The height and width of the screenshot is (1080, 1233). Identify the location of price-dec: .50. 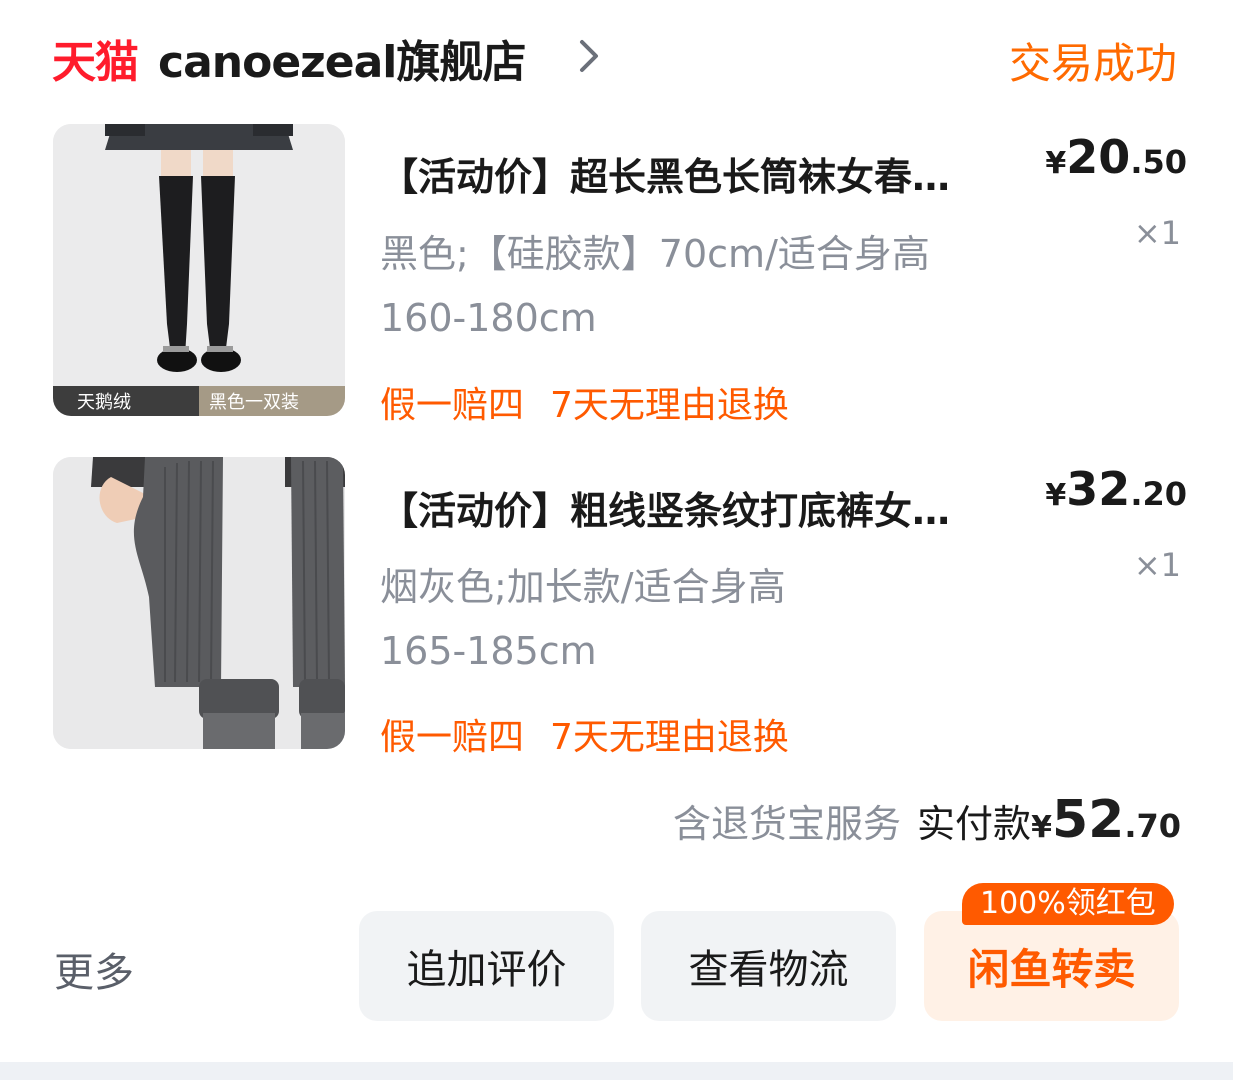
(1158, 162).